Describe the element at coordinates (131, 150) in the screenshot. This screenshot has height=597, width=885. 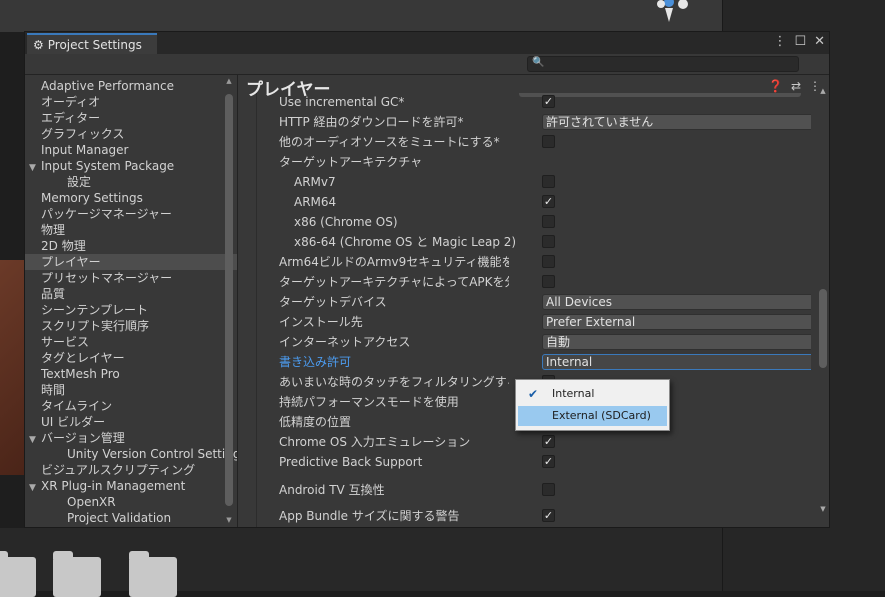
I see `sidebar-item: Input Manager` at that location.